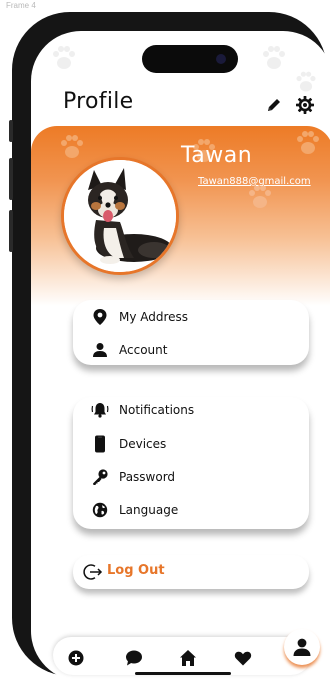 Image resolution: width=330 pixels, height=681 pixels. Describe the element at coordinates (100, 410) in the screenshot. I see `bell-icon` at that location.